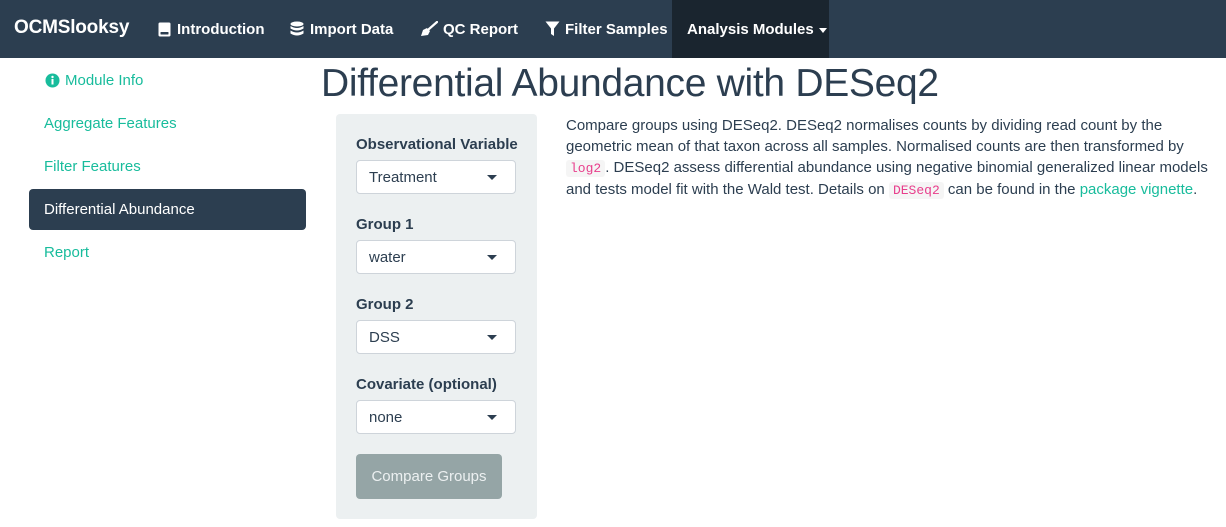 The image size is (1226, 527). Describe the element at coordinates (297, 29) in the screenshot. I see `database-icon` at that location.